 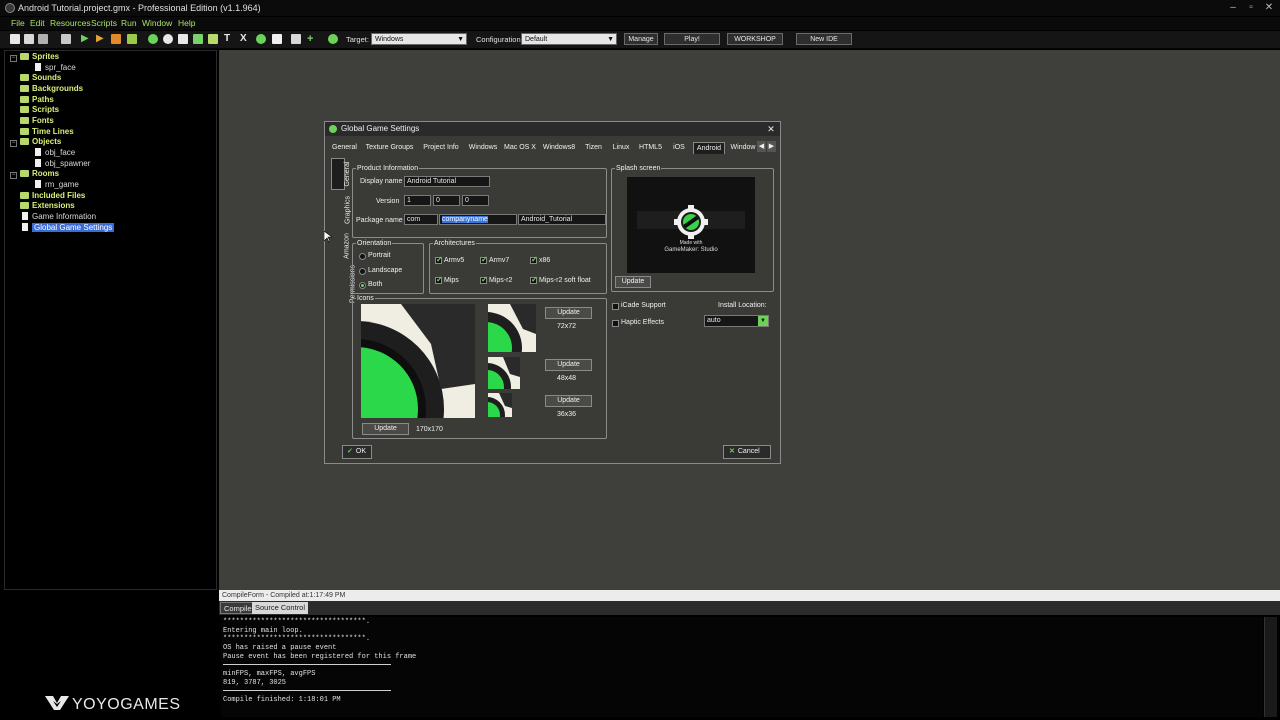 I want to click on new-ide-button: New IDE, so click(x=824, y=39).